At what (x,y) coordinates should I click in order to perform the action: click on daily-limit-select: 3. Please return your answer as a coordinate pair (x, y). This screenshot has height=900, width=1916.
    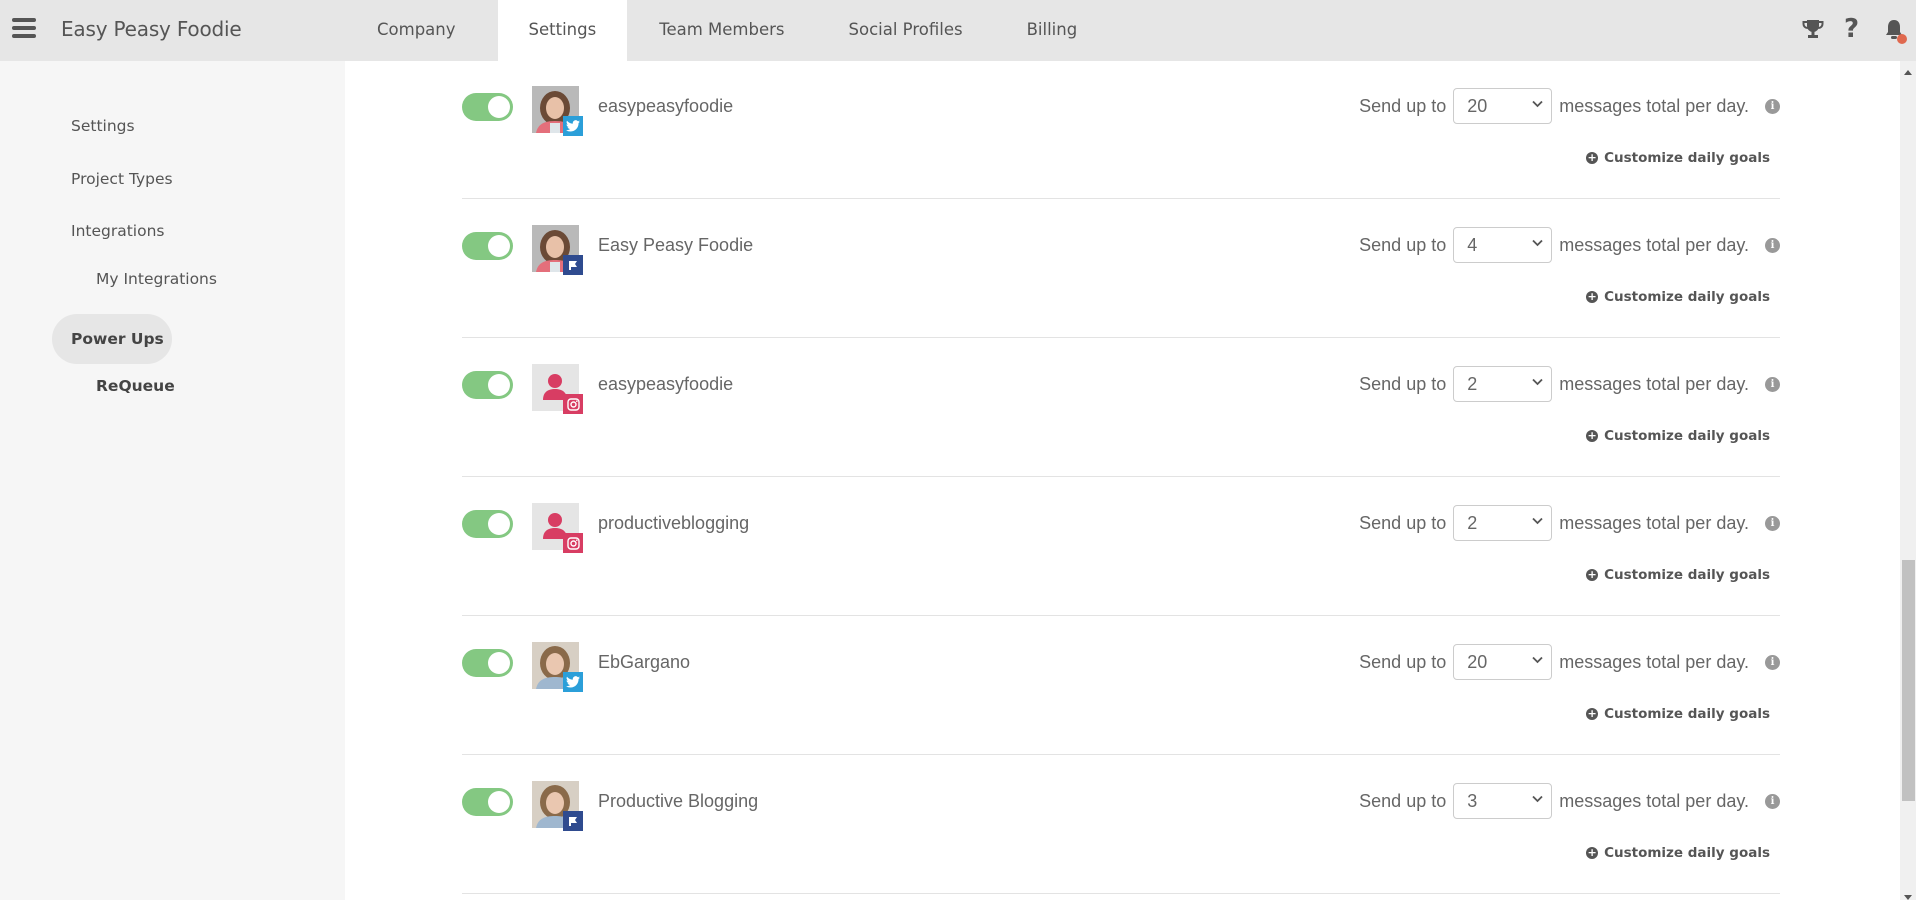
    Looking at the image, I should click on (1503, 801).